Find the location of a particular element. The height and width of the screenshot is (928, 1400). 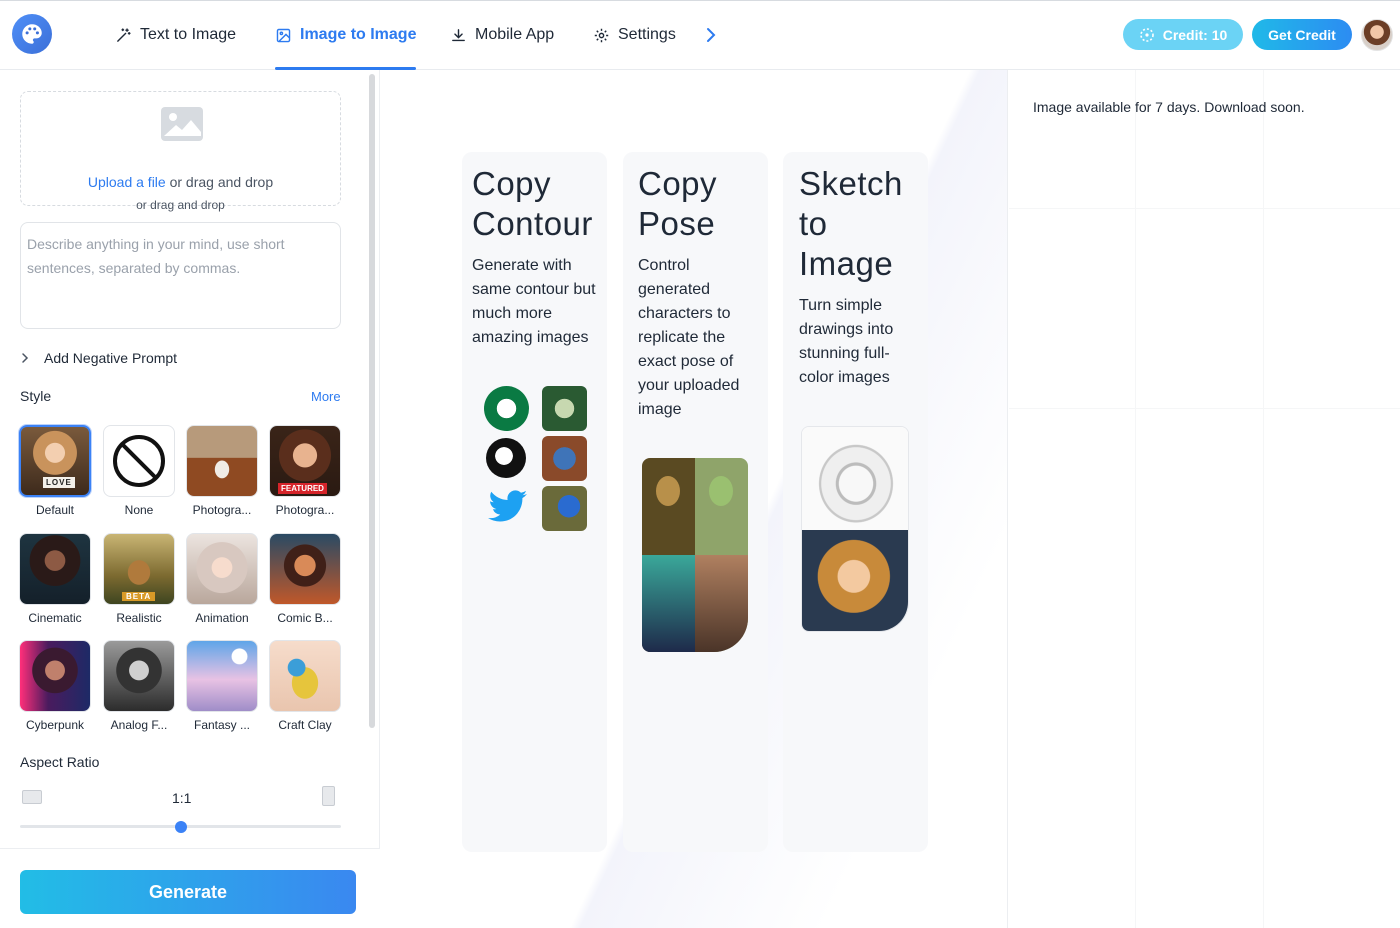

style-default: LOVE Default is located at coordinates (55, 471).